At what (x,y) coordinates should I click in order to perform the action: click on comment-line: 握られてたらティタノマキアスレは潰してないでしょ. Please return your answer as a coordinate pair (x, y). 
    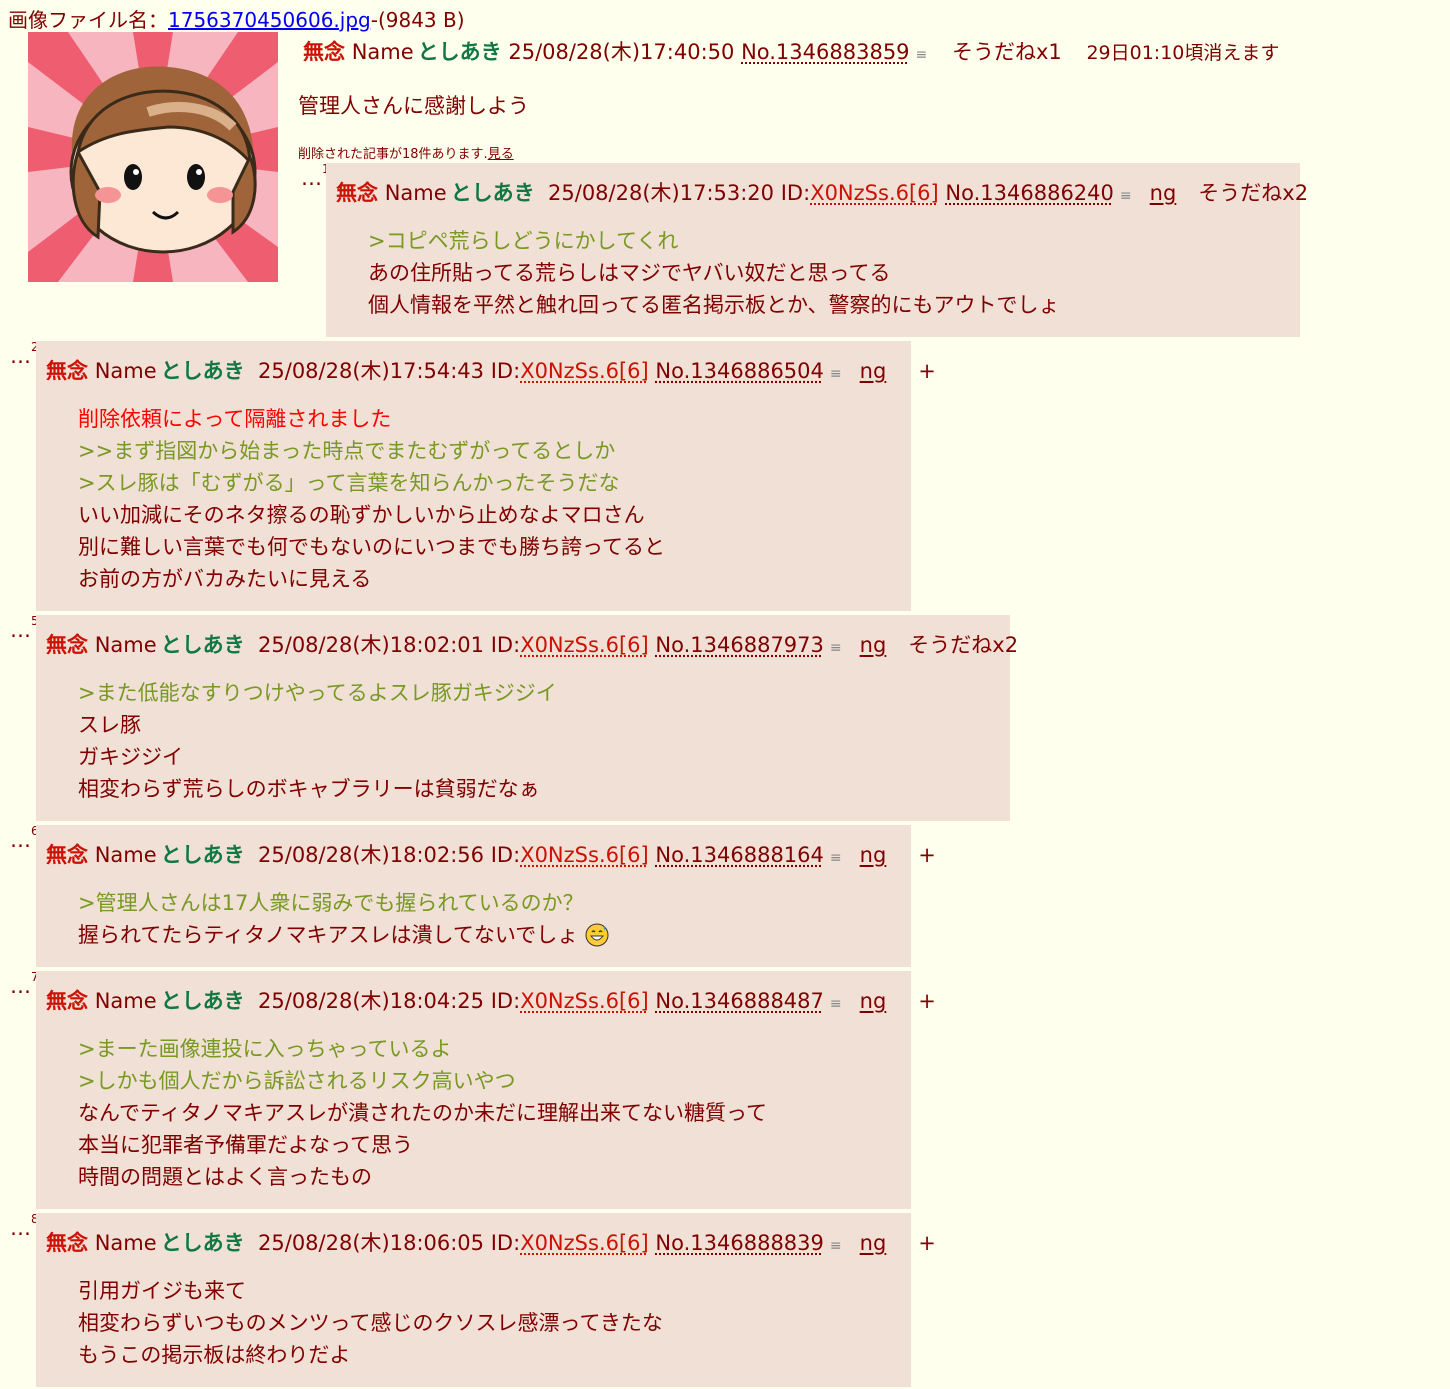
    Looking at the image, I should click on (494, 935).